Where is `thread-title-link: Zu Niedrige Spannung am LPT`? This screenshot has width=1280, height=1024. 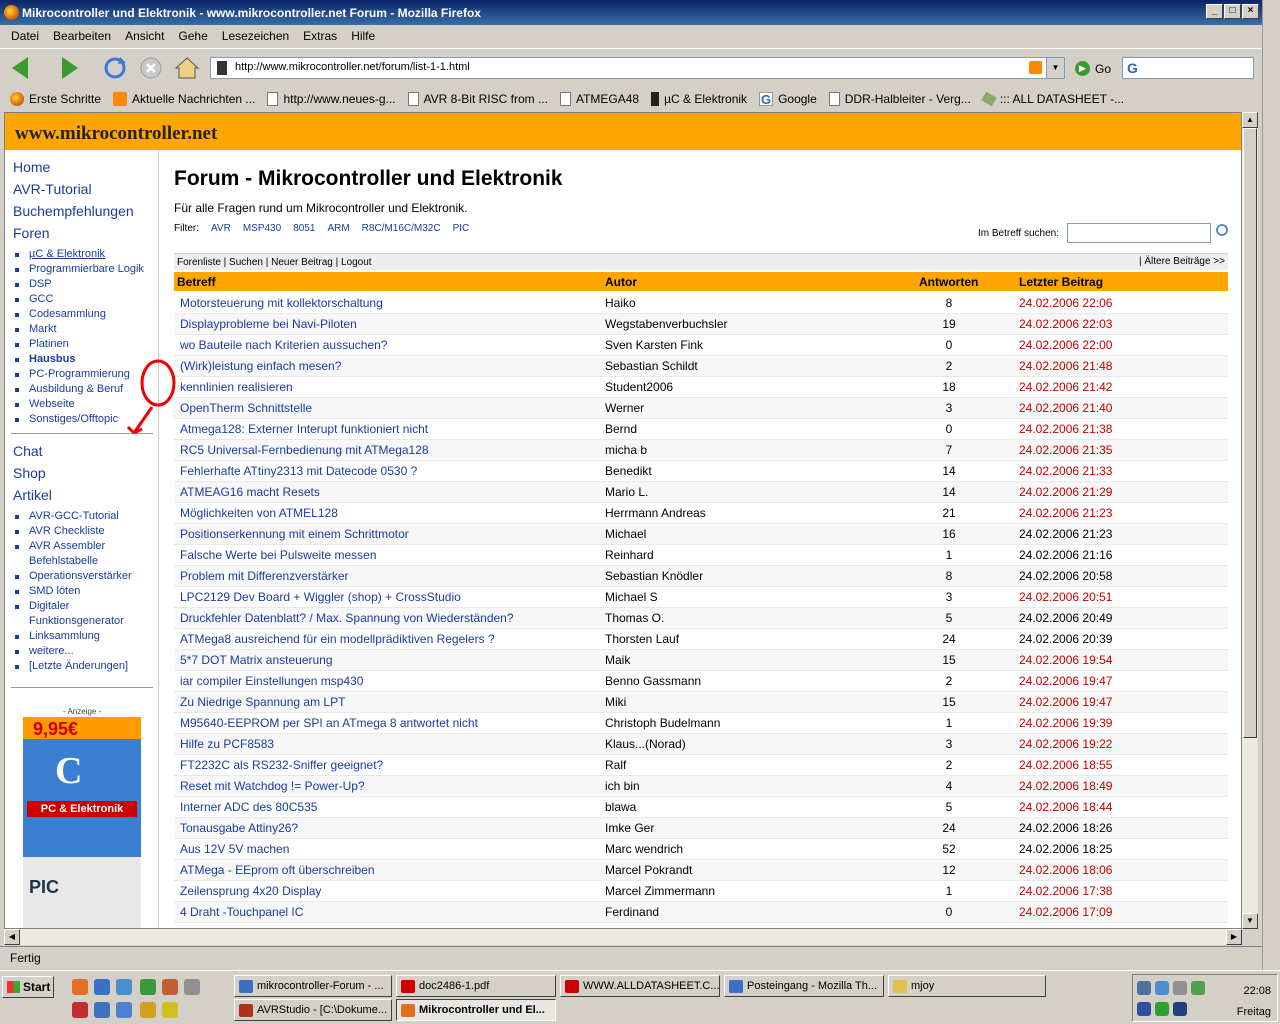
thread-title-link: Zu Niedrige Spannung am LPT is located at coordinates (262, 702).